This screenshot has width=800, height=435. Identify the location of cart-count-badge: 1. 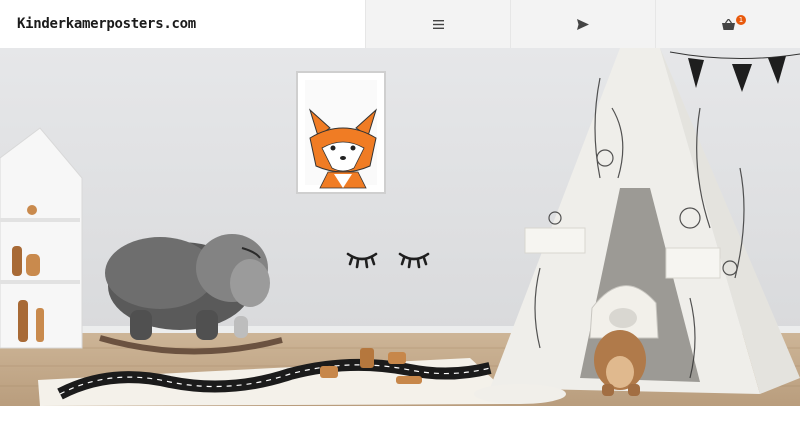
(741, 20).